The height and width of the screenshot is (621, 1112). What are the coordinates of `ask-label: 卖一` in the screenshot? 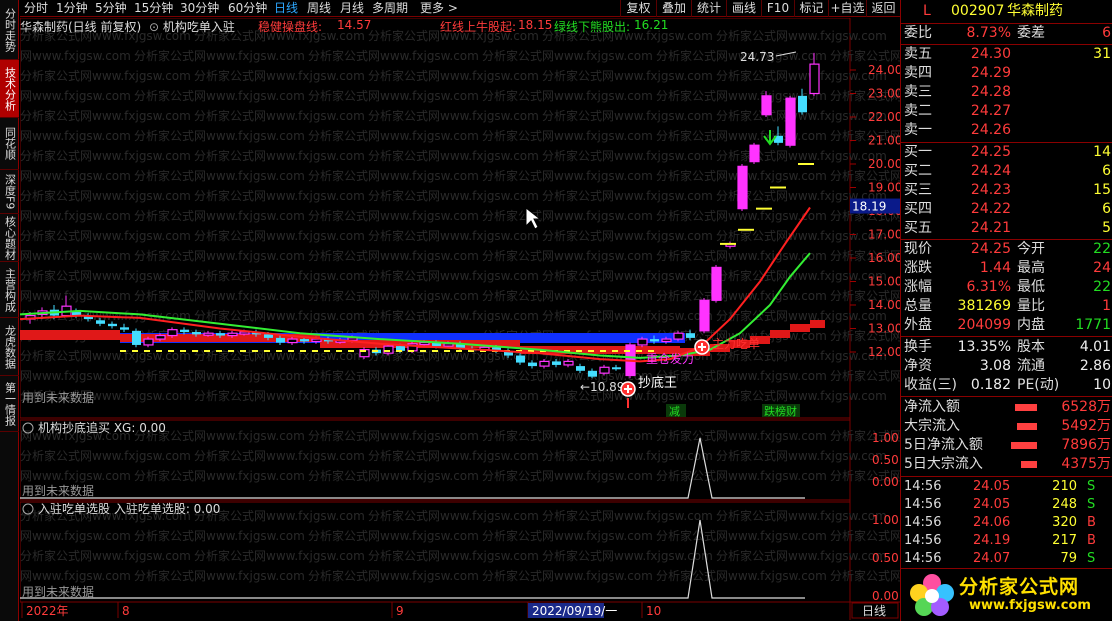 It's located at (918, 130).